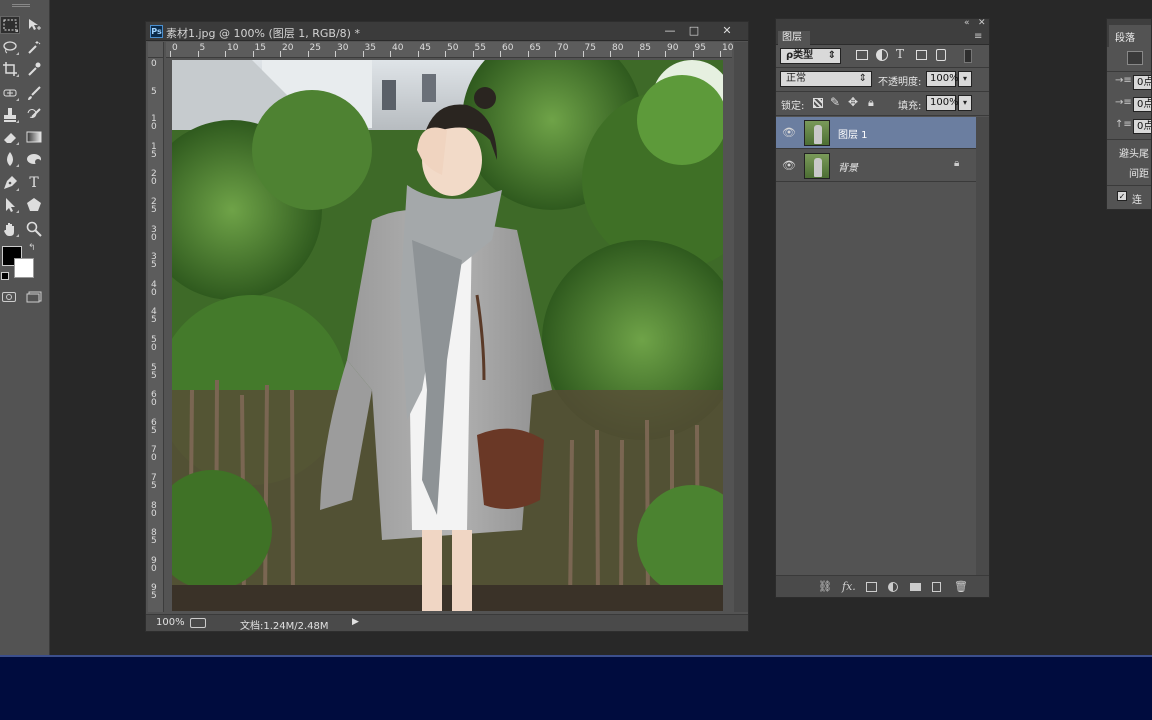 The height and width of the screenshot is (720, 1152). What do you see at coordinates (941, 55) in the screenshot?
I see `smart-object-filter-icon` at bounding box center [941, 55].